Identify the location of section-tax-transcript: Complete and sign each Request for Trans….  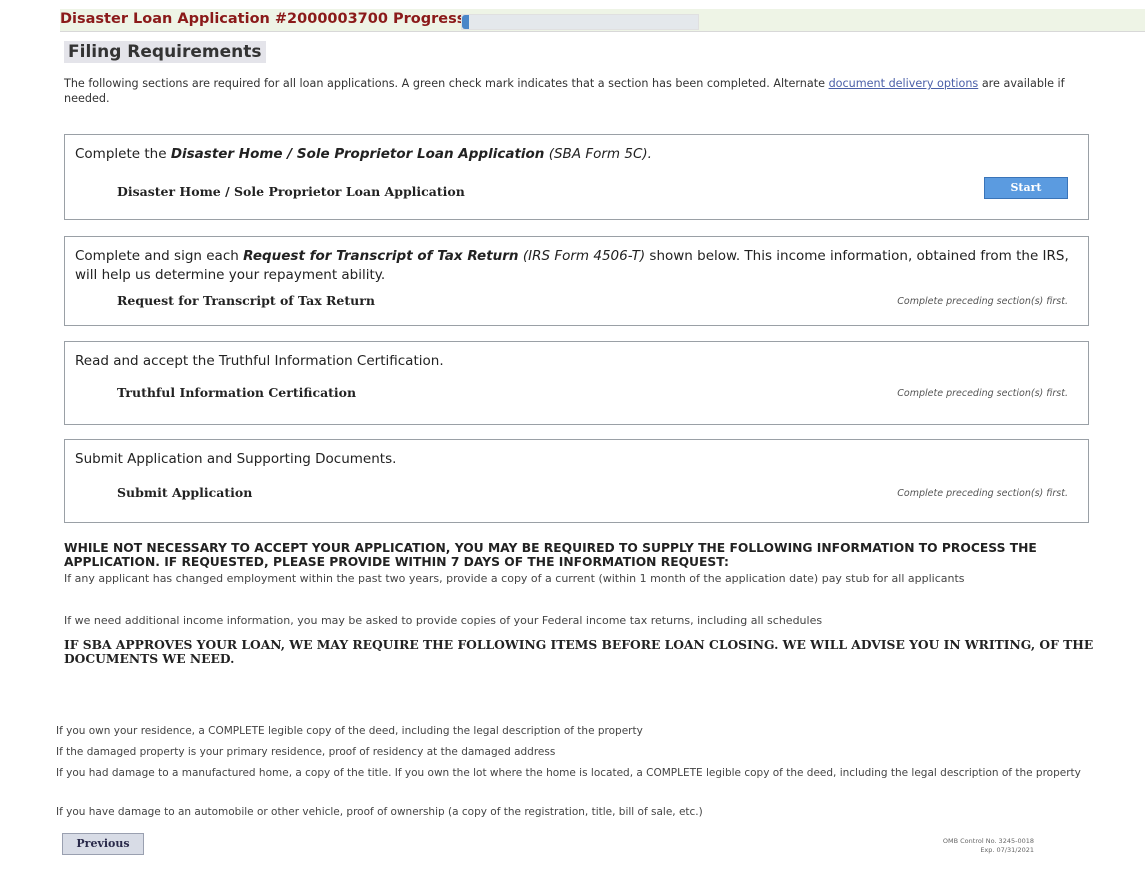
(576, 281).